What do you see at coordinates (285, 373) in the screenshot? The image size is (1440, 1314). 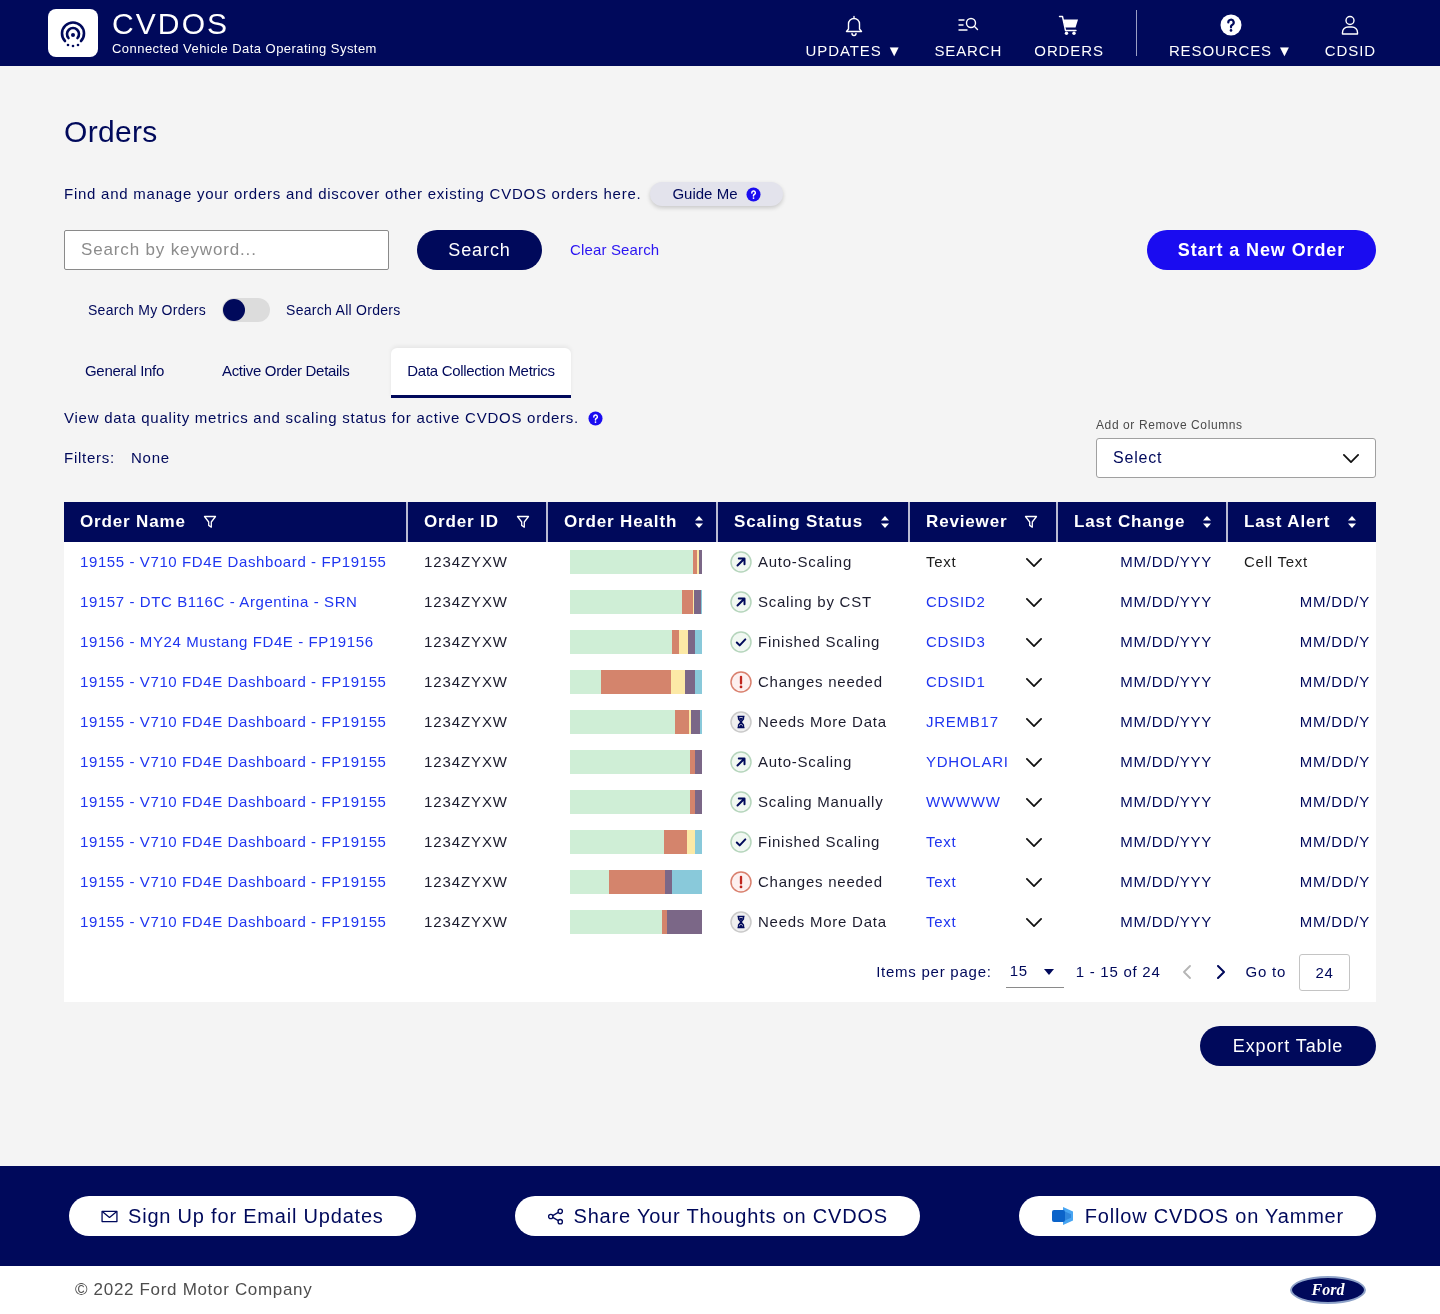 I see `tab: Active Order Details` at bounding box center [285, 373].